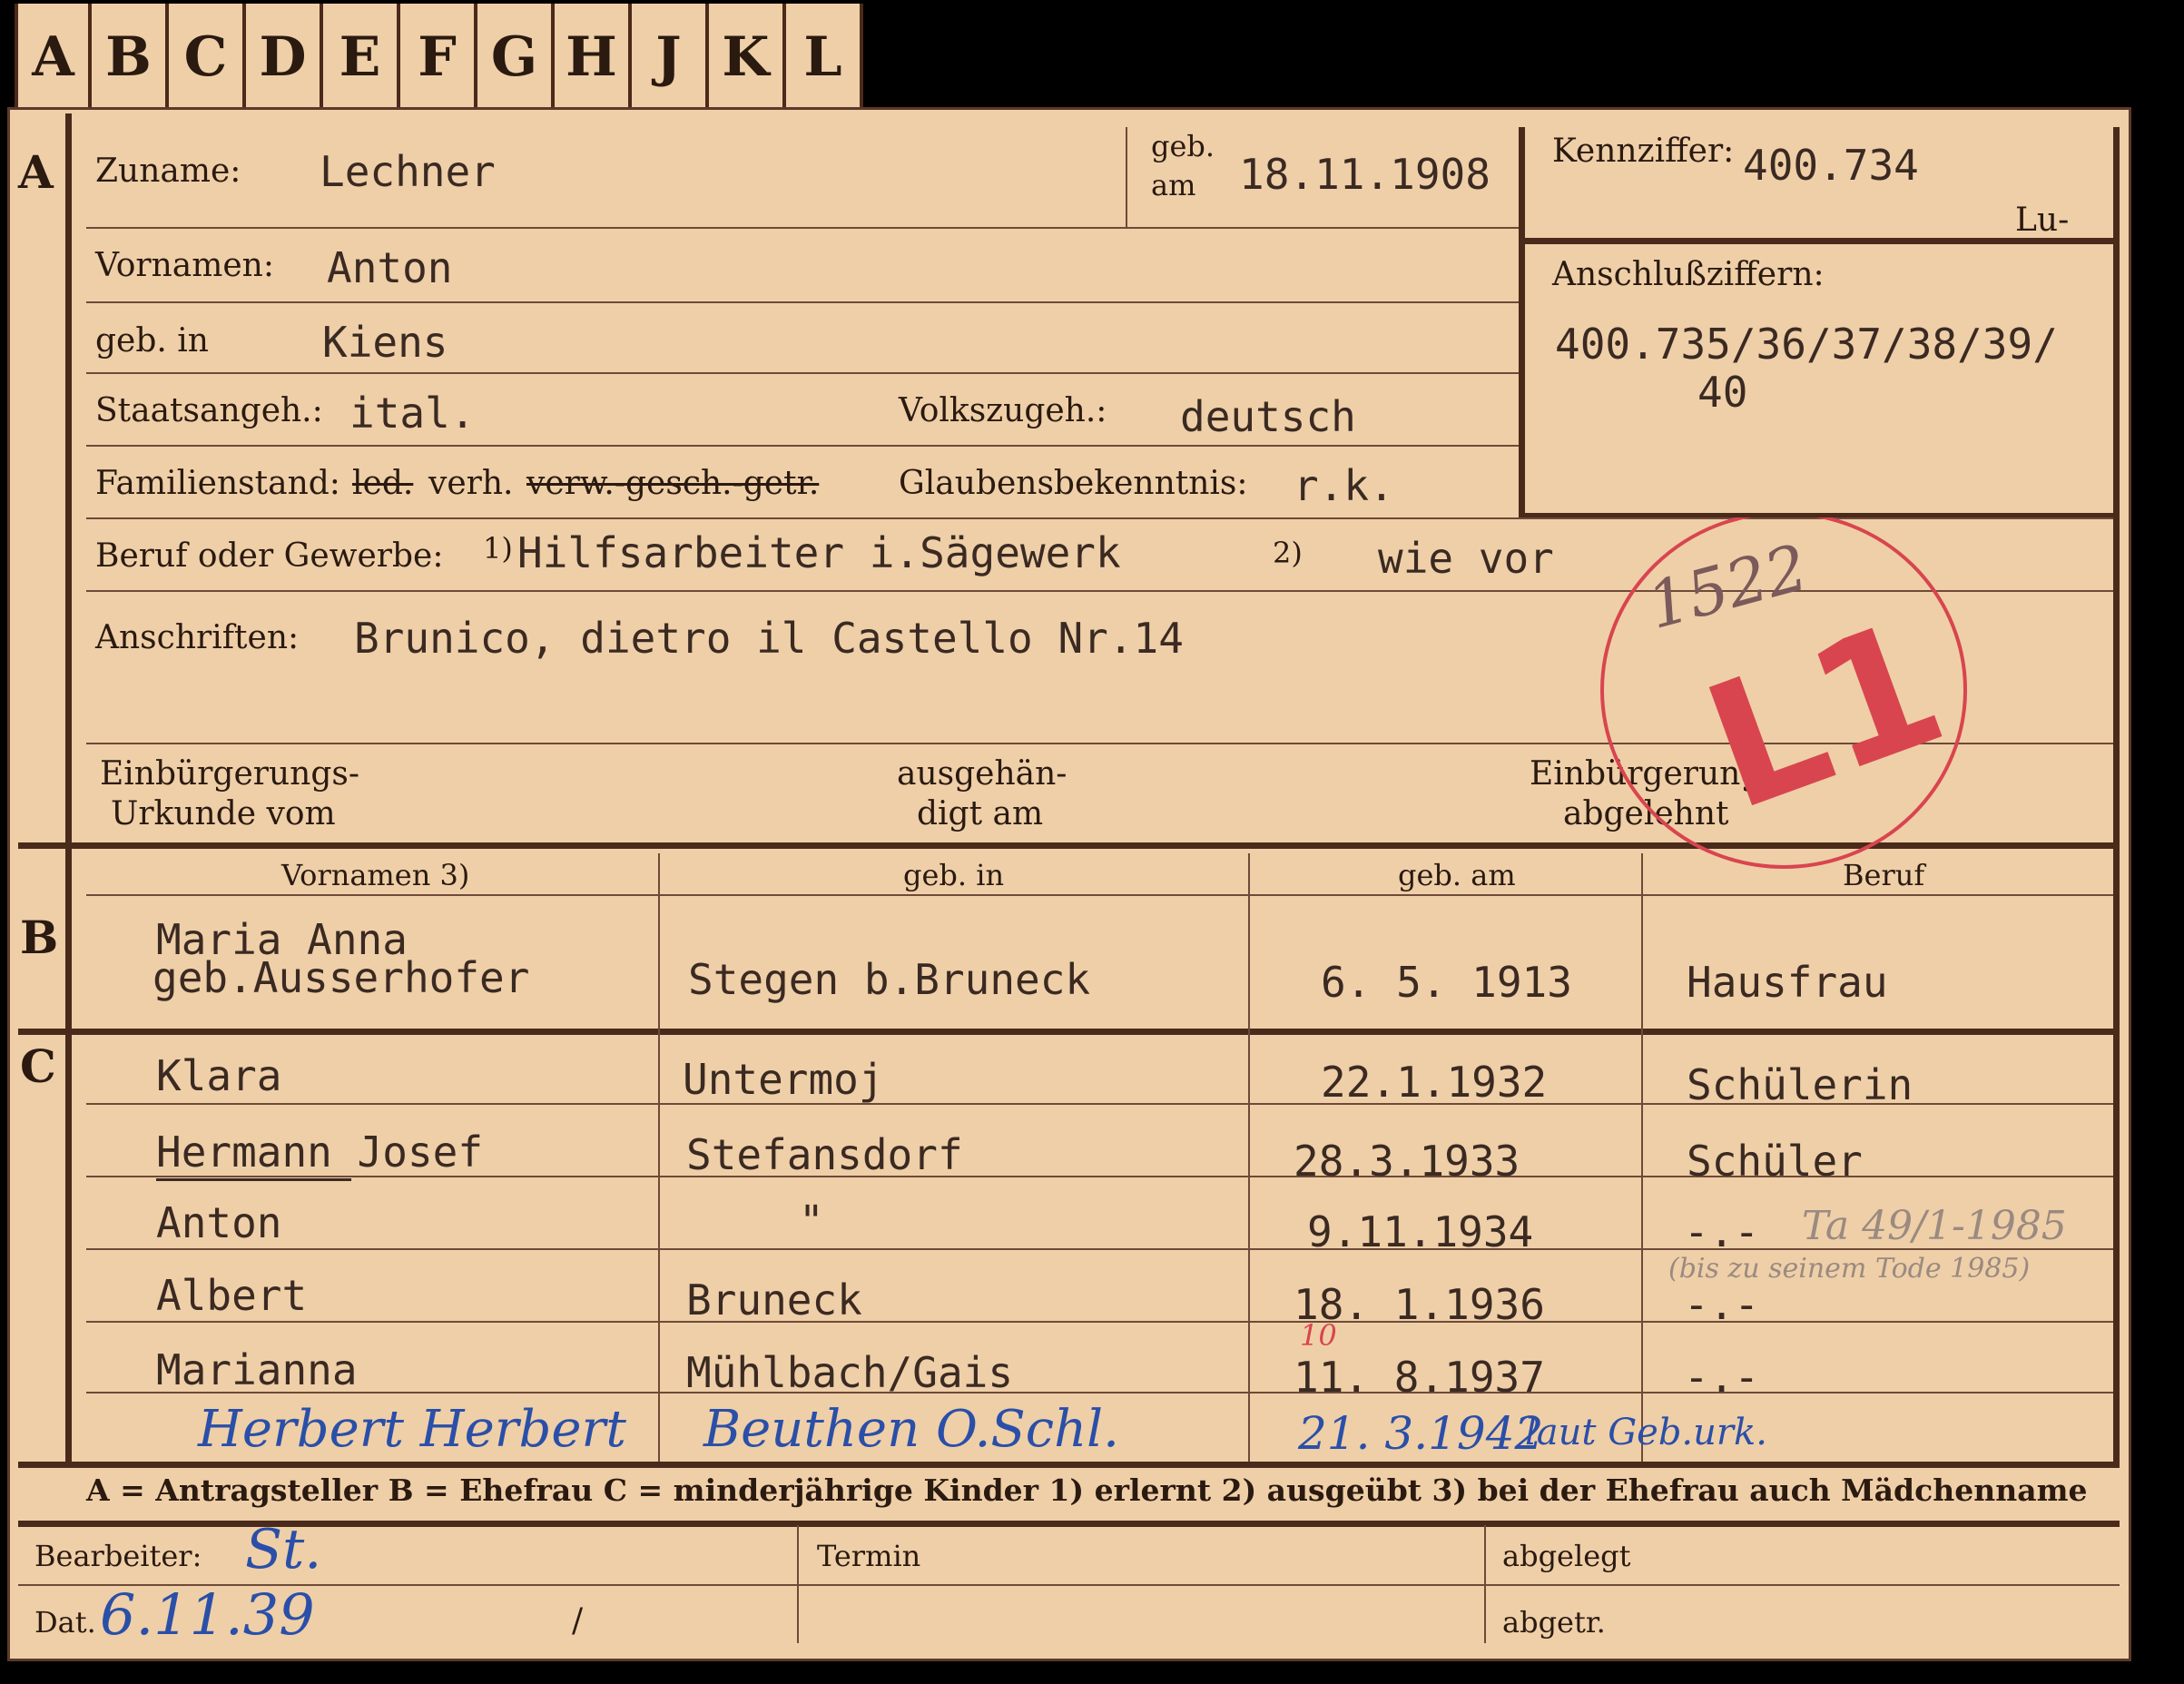  I want to click on staat-label: Staatsangeh.:, so click(209, 411).